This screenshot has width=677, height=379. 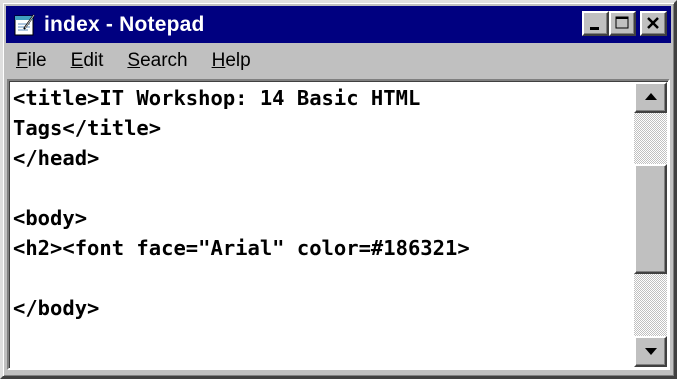 What do you see at coordinates (50, 218) in the screenshot?
I see `editor-line: <body>` at bounding box center [50, 218].